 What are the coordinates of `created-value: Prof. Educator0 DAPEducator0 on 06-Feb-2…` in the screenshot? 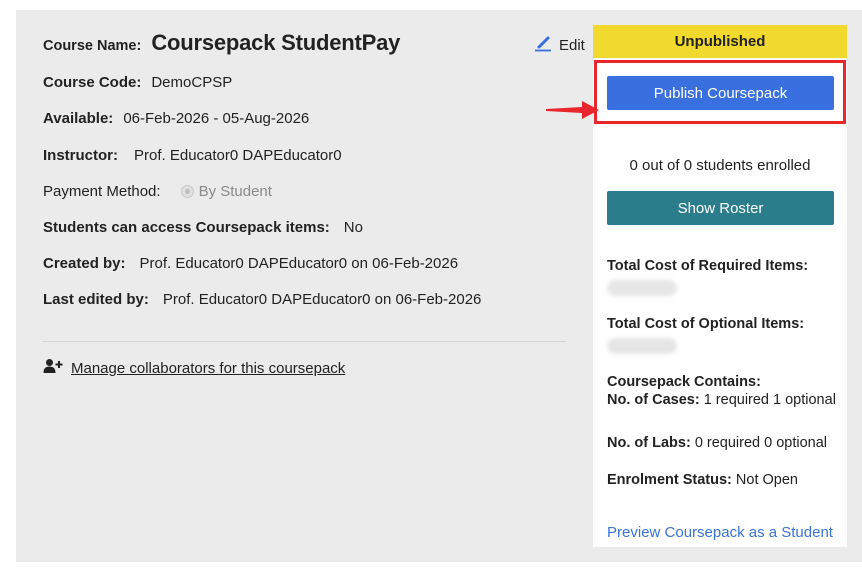 It's located at (299, 263).